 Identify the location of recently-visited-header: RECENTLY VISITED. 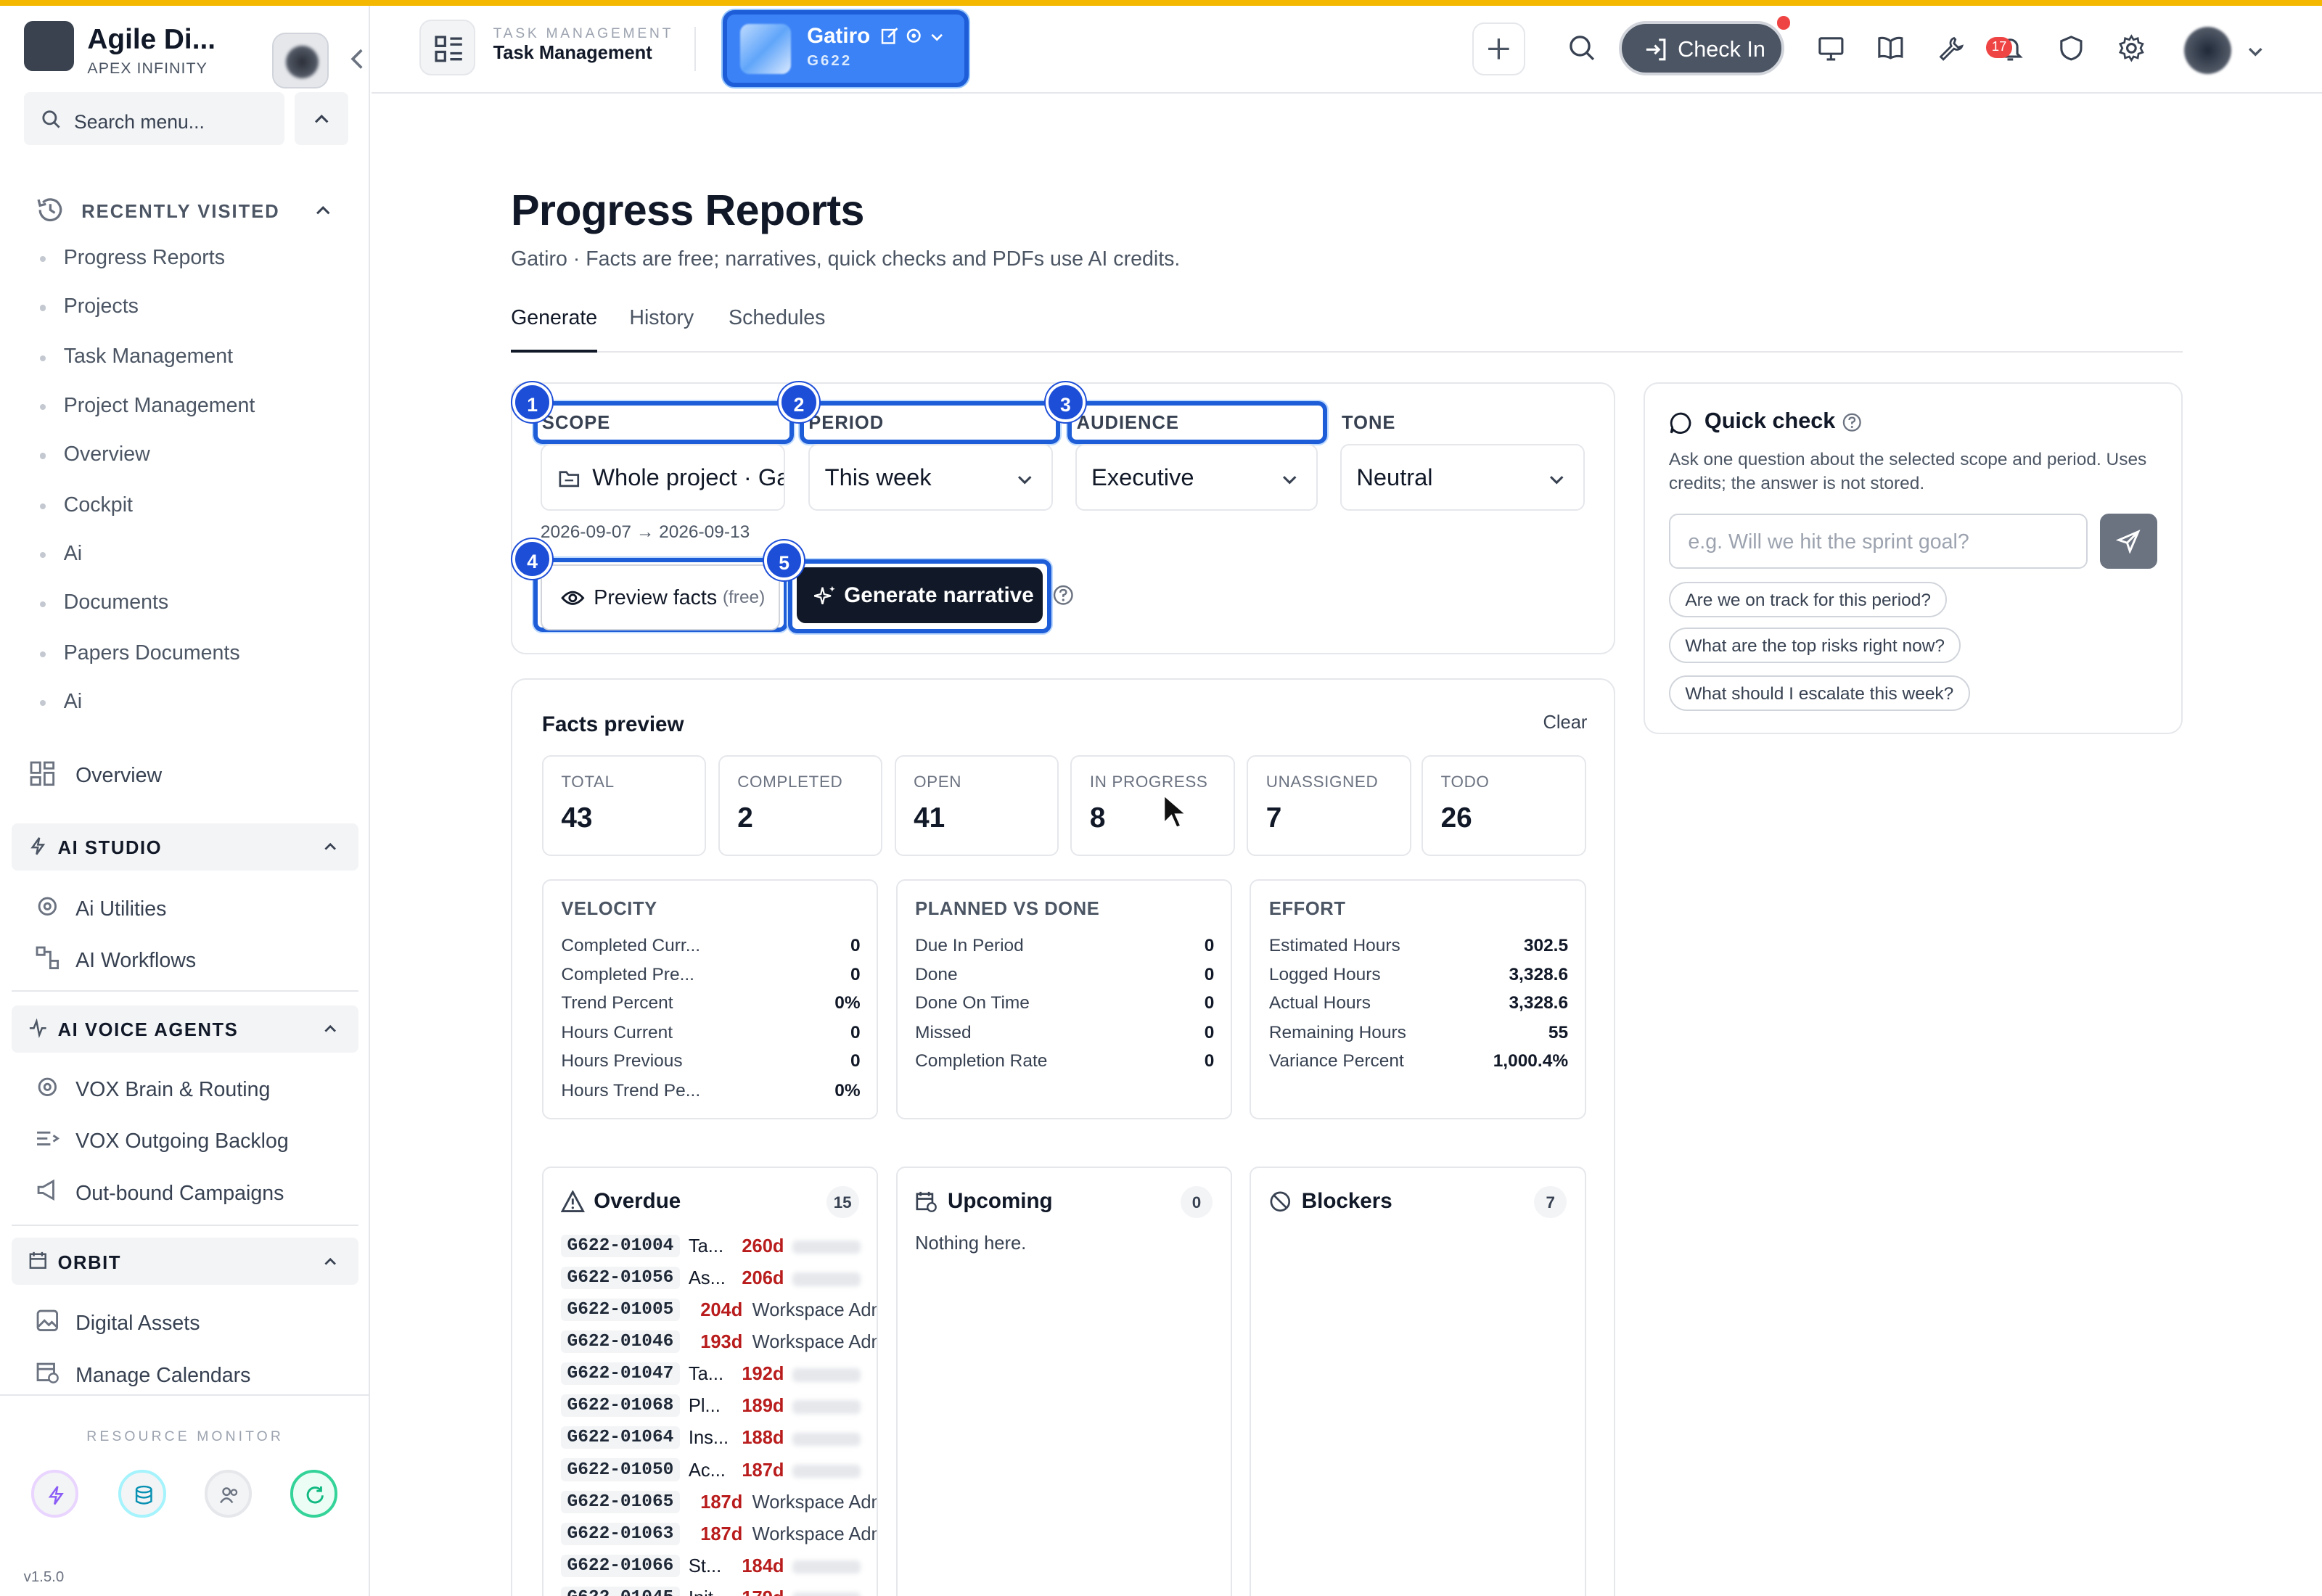
(191, 212).